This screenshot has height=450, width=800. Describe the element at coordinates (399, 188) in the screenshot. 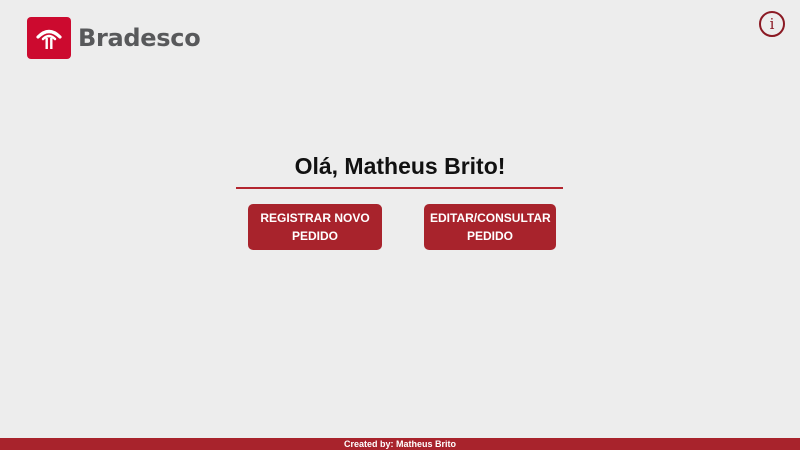

I see `greeting-divider` at that location.